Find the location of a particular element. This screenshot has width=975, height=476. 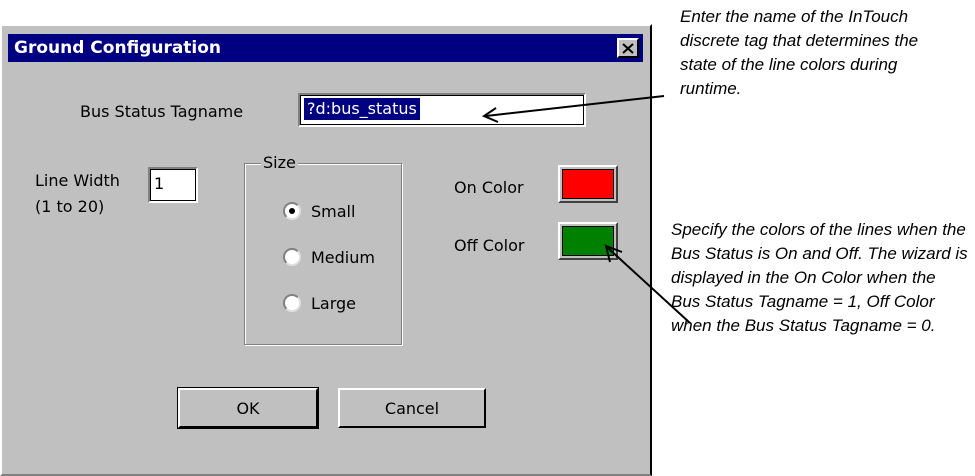

color-callout-arrow is located at coordinates (647, 284).